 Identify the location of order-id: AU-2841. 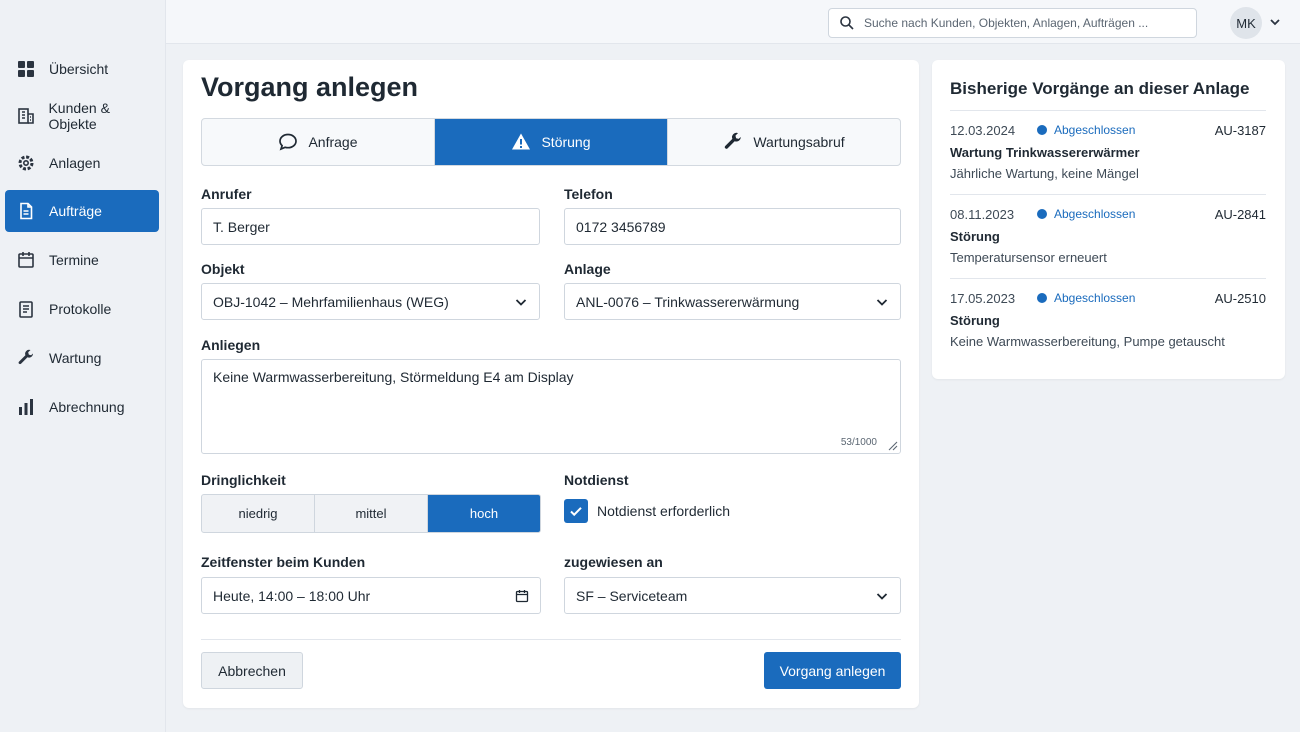
(1240, 214).